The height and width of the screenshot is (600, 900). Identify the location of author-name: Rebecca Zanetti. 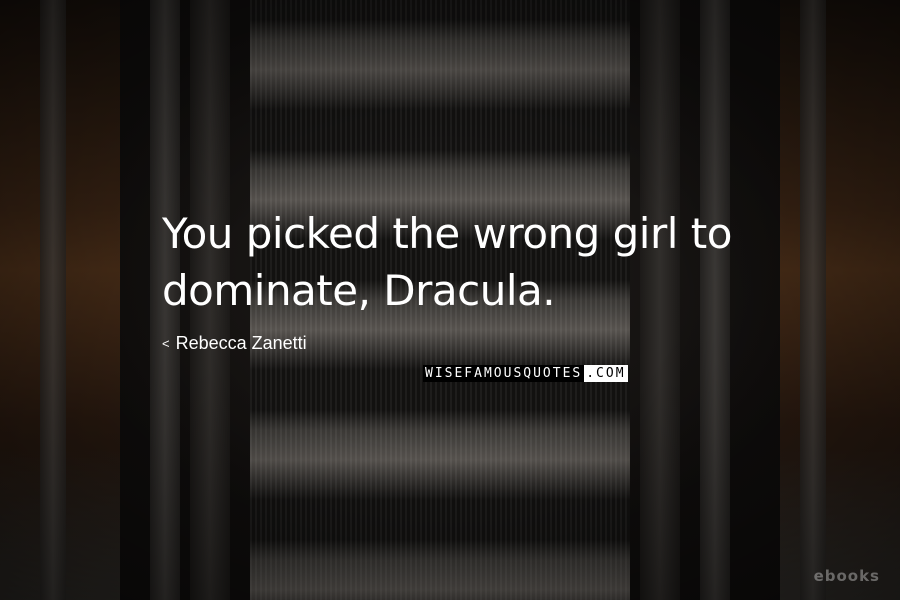
(241, 343).